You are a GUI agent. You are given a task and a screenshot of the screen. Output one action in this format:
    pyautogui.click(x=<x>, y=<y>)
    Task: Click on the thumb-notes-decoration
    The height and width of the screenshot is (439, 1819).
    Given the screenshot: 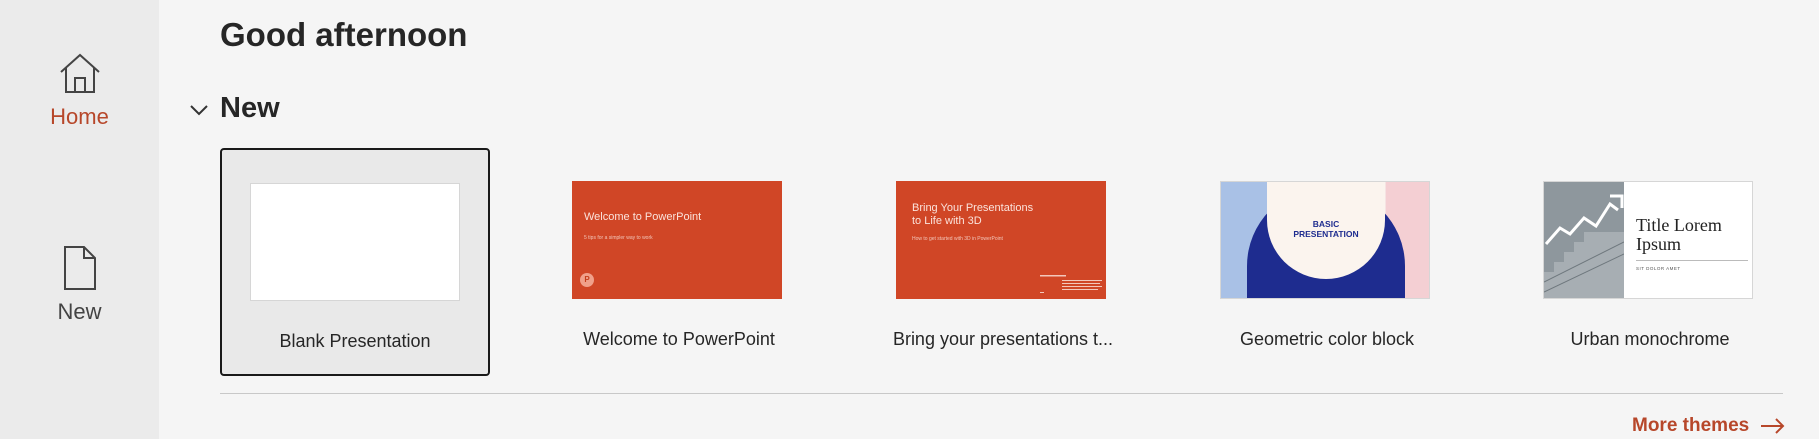 What is the action you would take?
    pyautogui.click(x=1071, y=284)
    